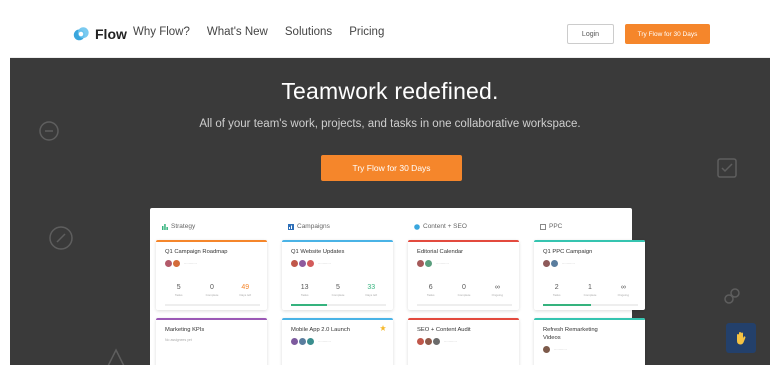  I want to click on top-strip, so click(385, 5).